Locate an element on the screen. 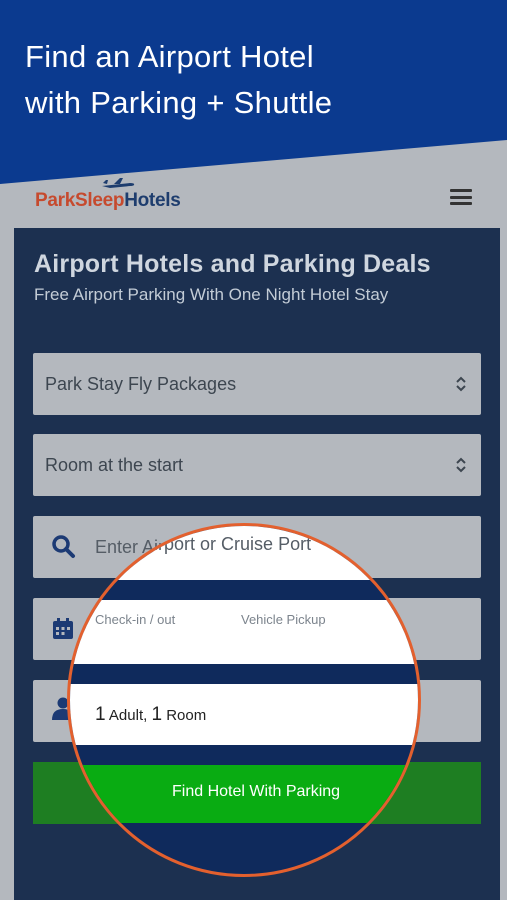 This screenshot has height=900, width=507. airplane-icon is located at coordinates (118, 183).